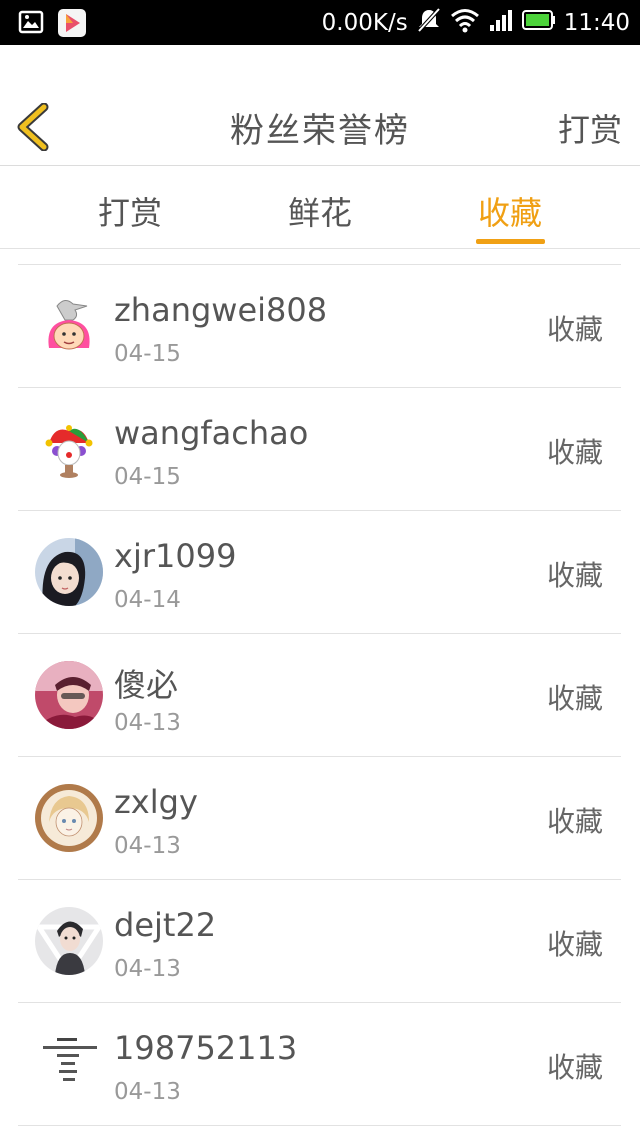 The image size is (640, 1138). Describe the element at coordinates (364, 22) in the screenshot. I see `network-speed: 0.00K/s` at that location.